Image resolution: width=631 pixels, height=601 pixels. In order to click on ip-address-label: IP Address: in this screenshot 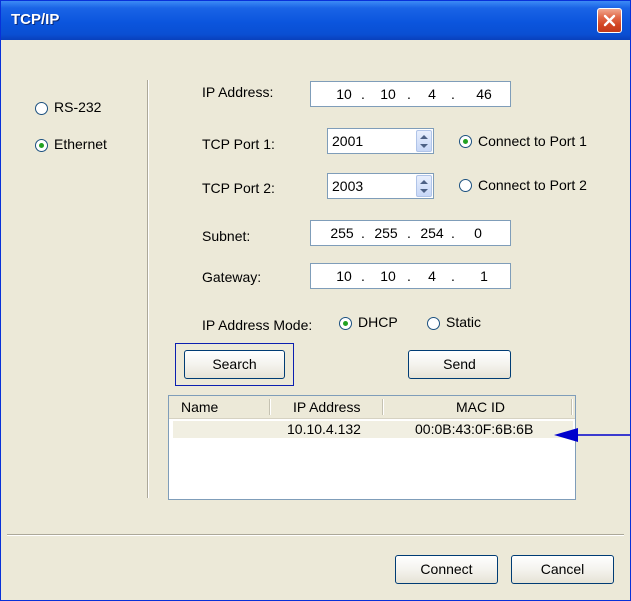, I will do `click(238, 92)`.